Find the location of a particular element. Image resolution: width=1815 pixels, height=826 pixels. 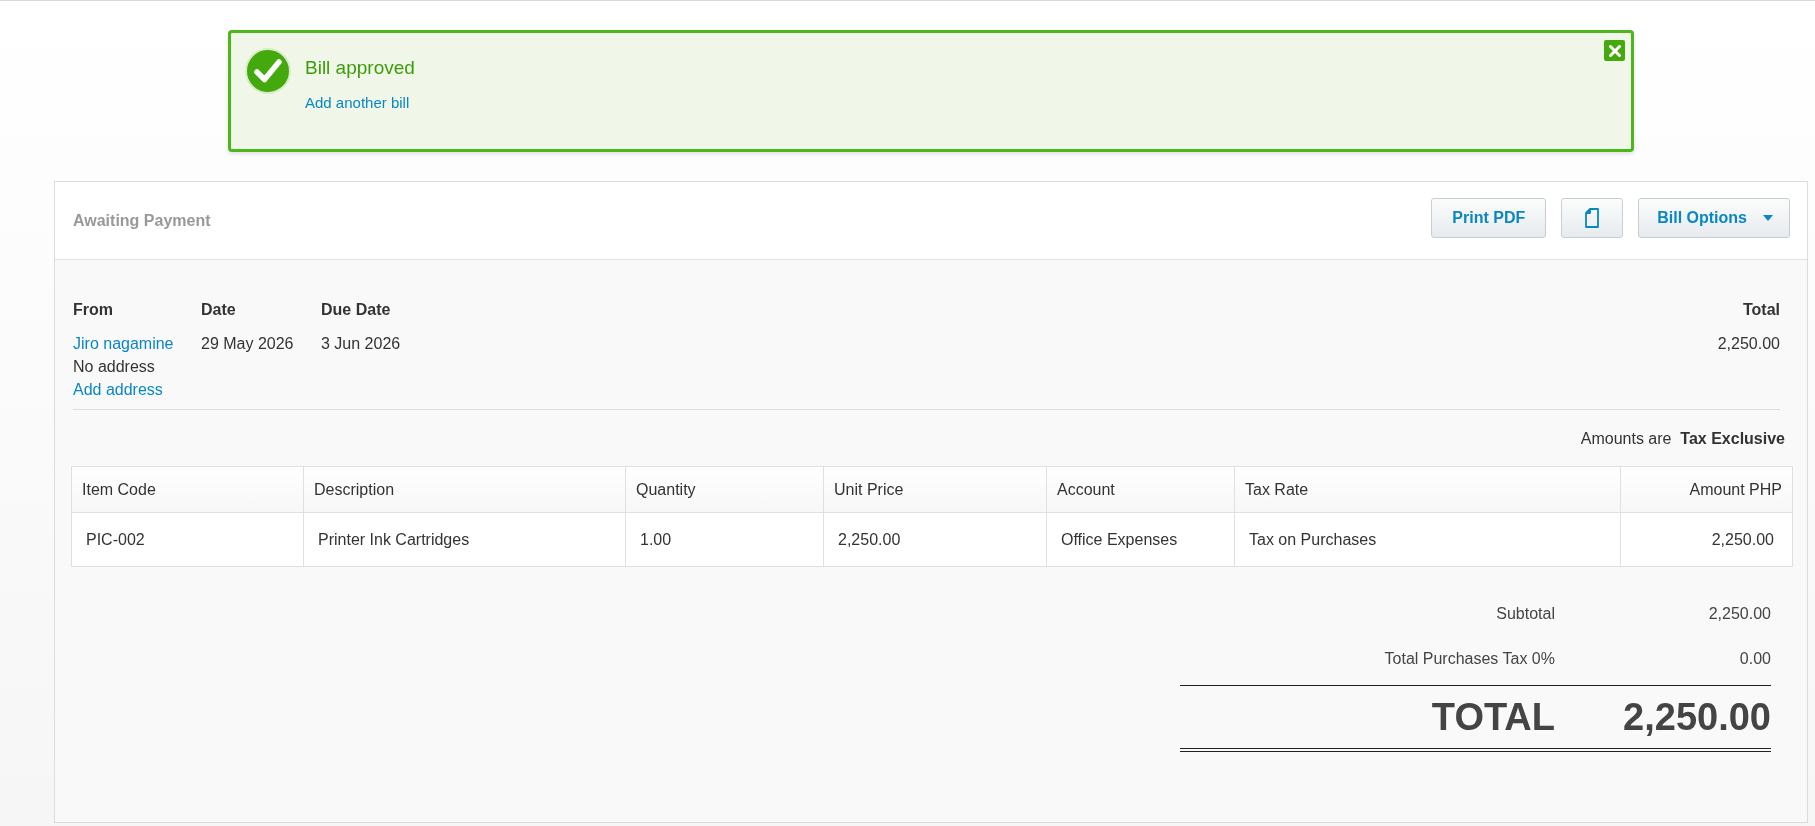

close-icon is located at coordinates (1614, 50).